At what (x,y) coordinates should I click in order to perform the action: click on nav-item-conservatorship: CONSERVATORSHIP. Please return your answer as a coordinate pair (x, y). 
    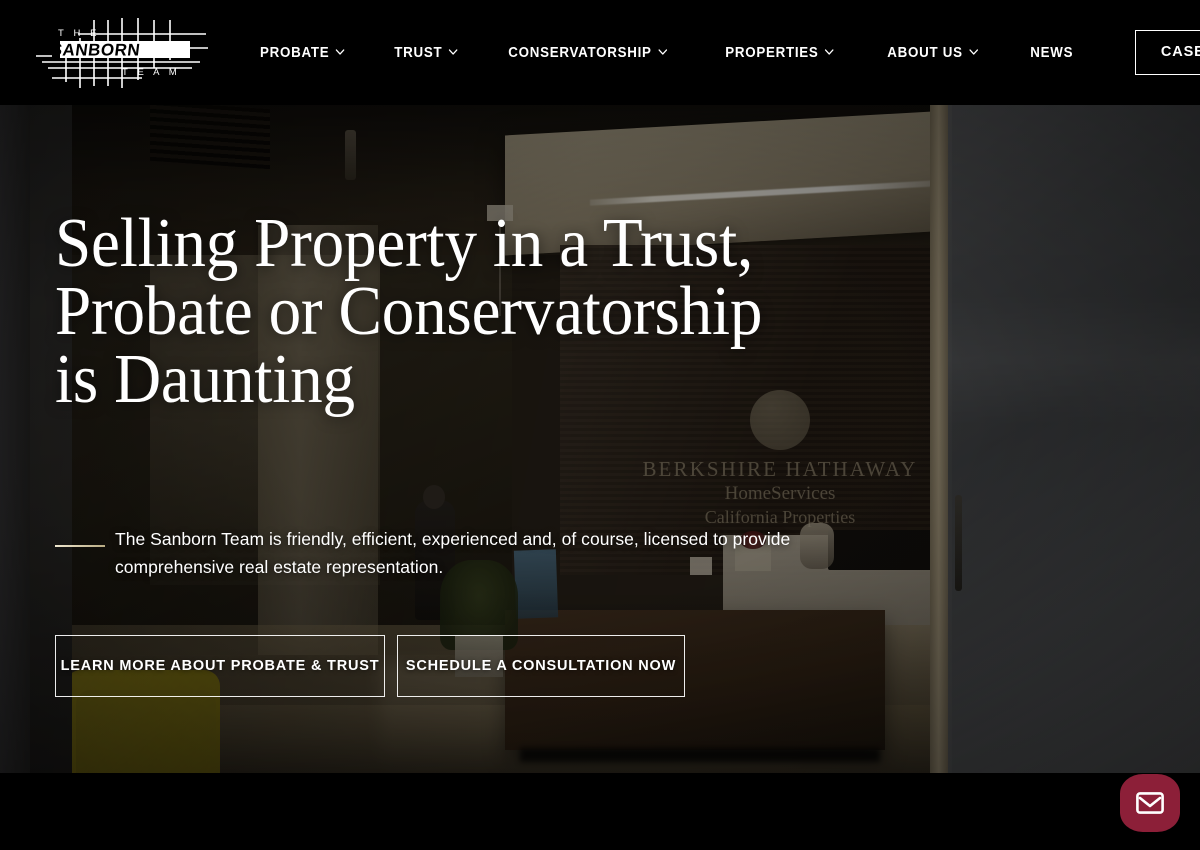
    Looking at the image, I should click on (588, 53).